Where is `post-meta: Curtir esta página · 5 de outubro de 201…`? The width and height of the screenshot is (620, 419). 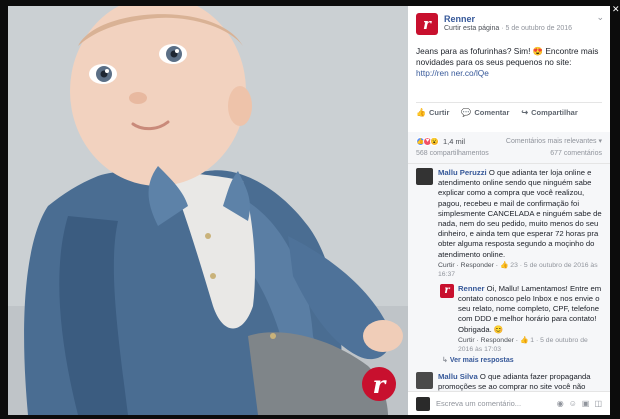
post-meta: Curtir esta página · 5 de outubro de 201… is located at coordinates (508, 28).